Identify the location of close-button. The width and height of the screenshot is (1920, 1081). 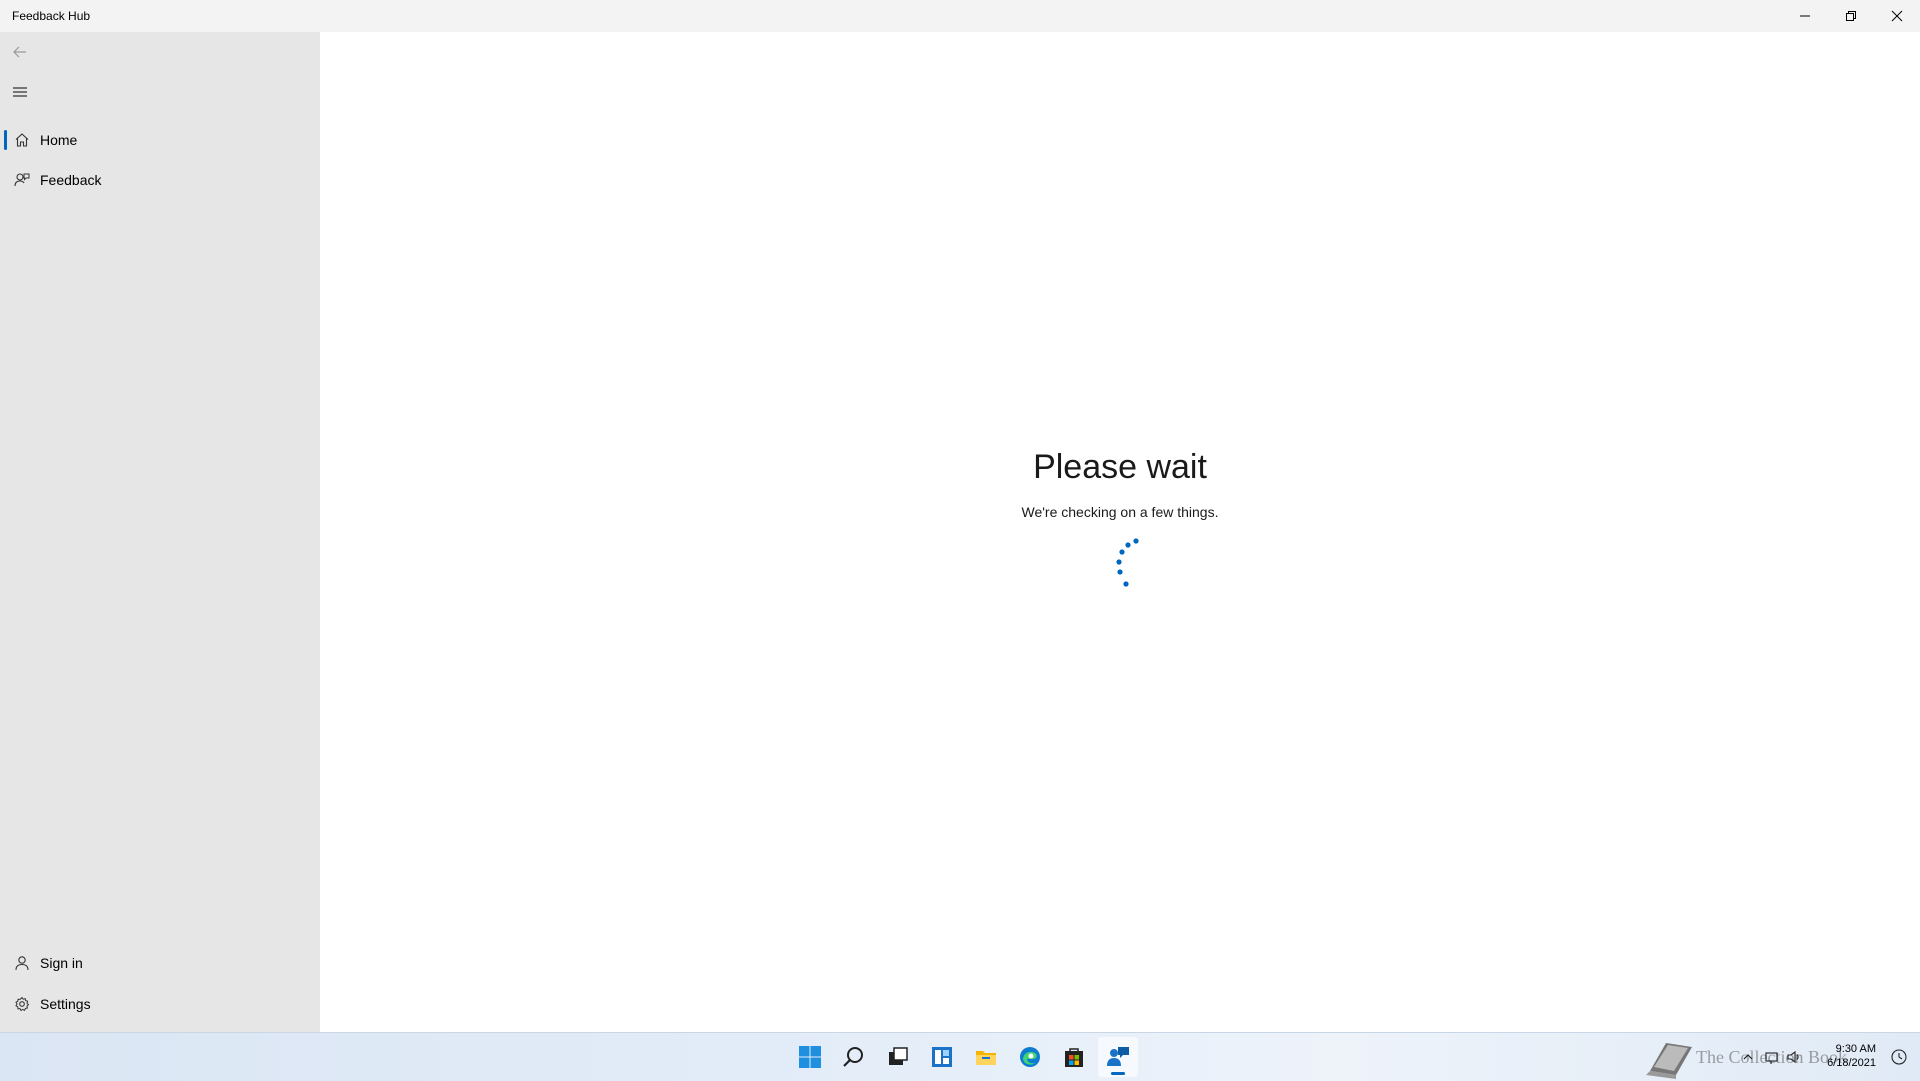
(1897, 16).